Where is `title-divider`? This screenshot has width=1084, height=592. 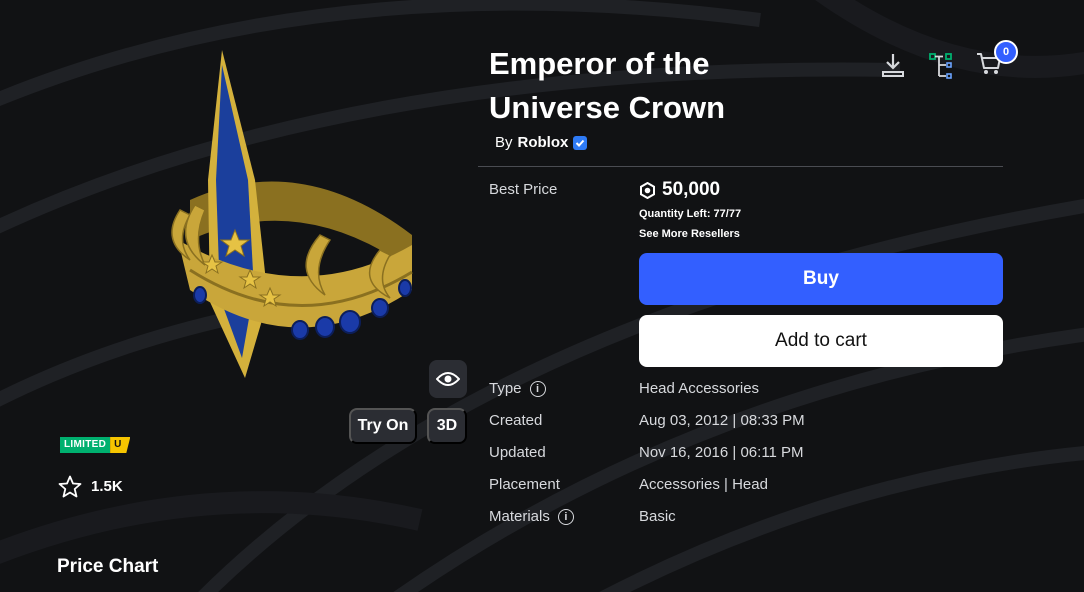
title-divider is located at coordinates (740, 166).